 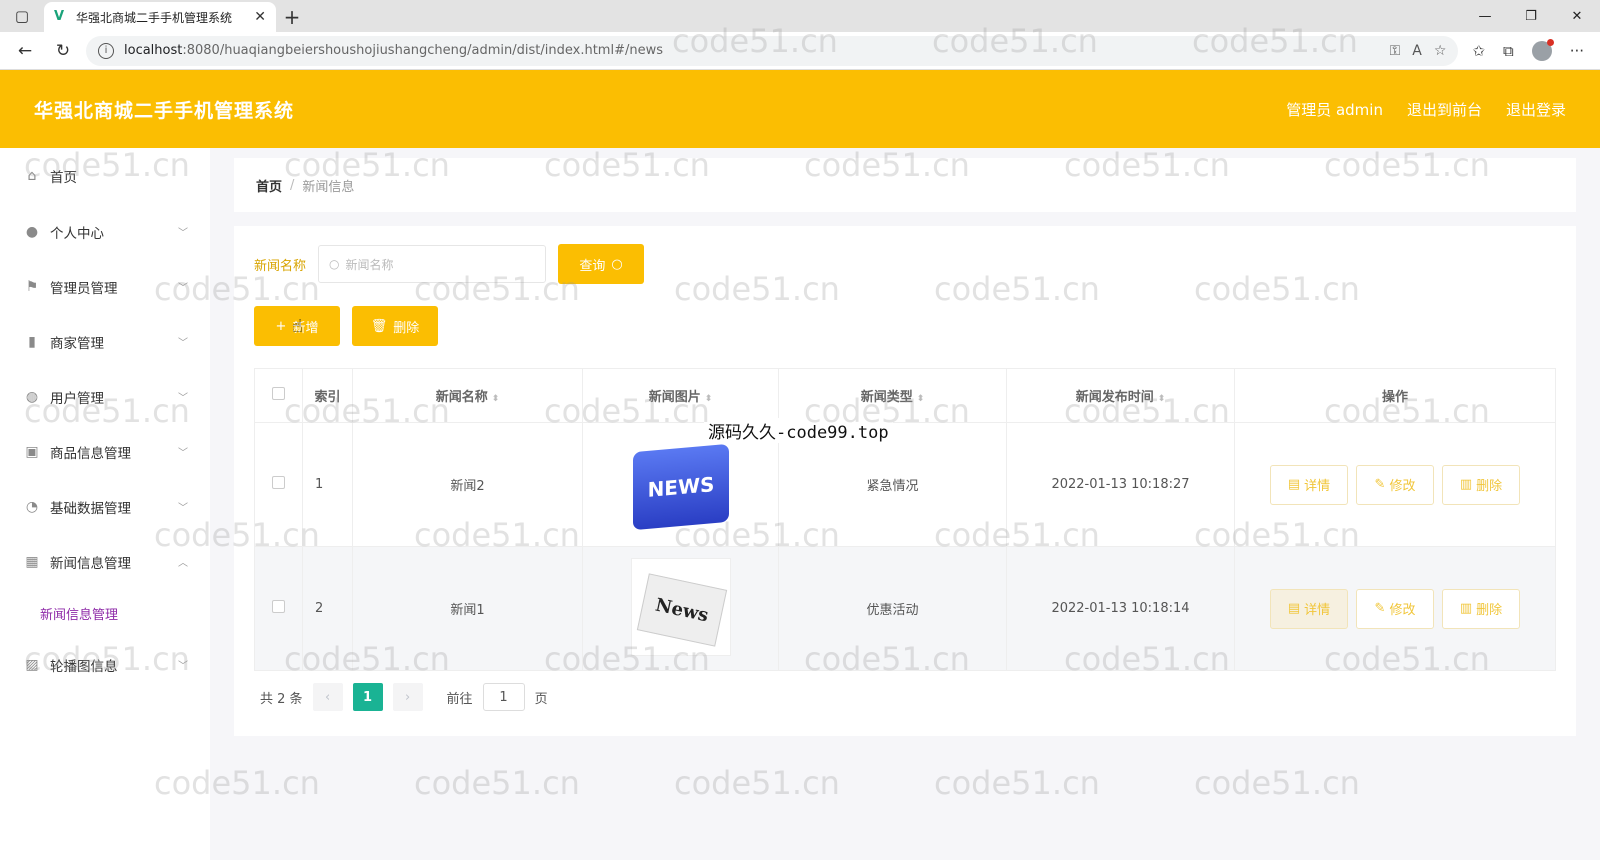 I want to click on tab-actions-icon: ▢, so click(x=22, y=16).